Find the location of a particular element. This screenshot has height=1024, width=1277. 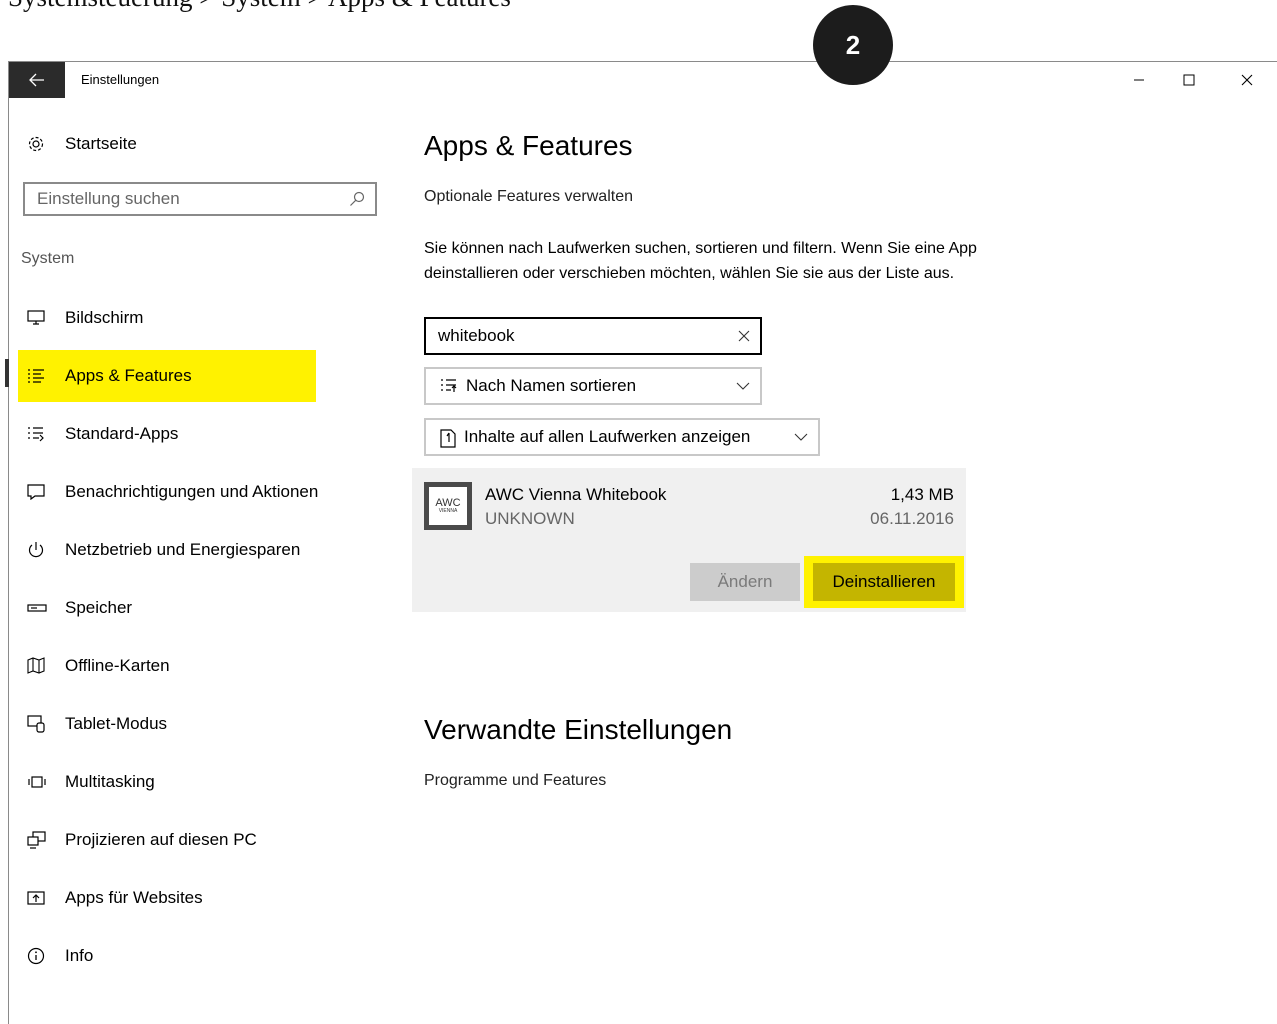

app-date: 06.11.2016 is located at coordinates (912, 518).